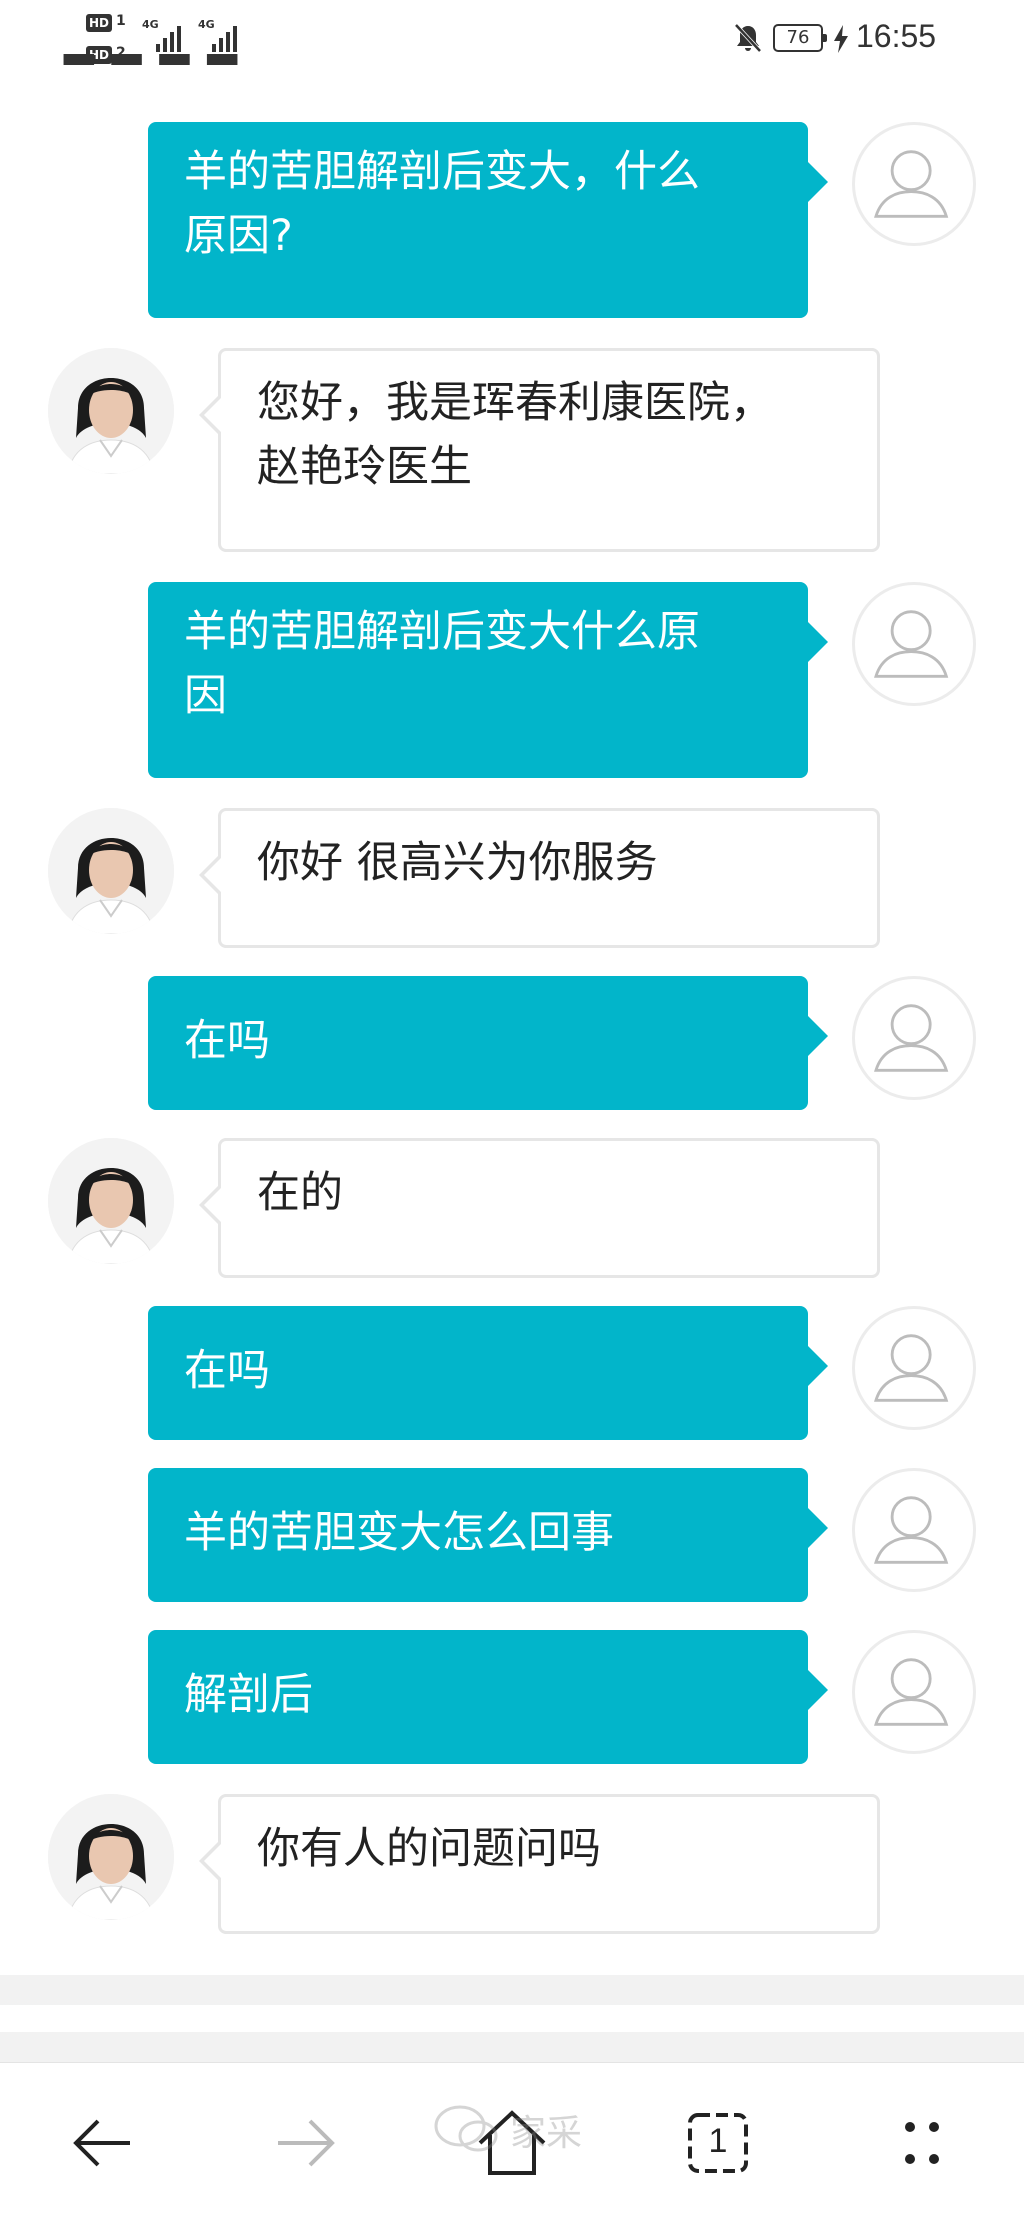 The width and height of the screenshot is (1024, 2219). What do you see at coordinates (488, 680) in the screenshot?
I see `outgoing-message-bubble: 羊的苦胆解剖后变大什么原 因` at bounding box center [488, 680].